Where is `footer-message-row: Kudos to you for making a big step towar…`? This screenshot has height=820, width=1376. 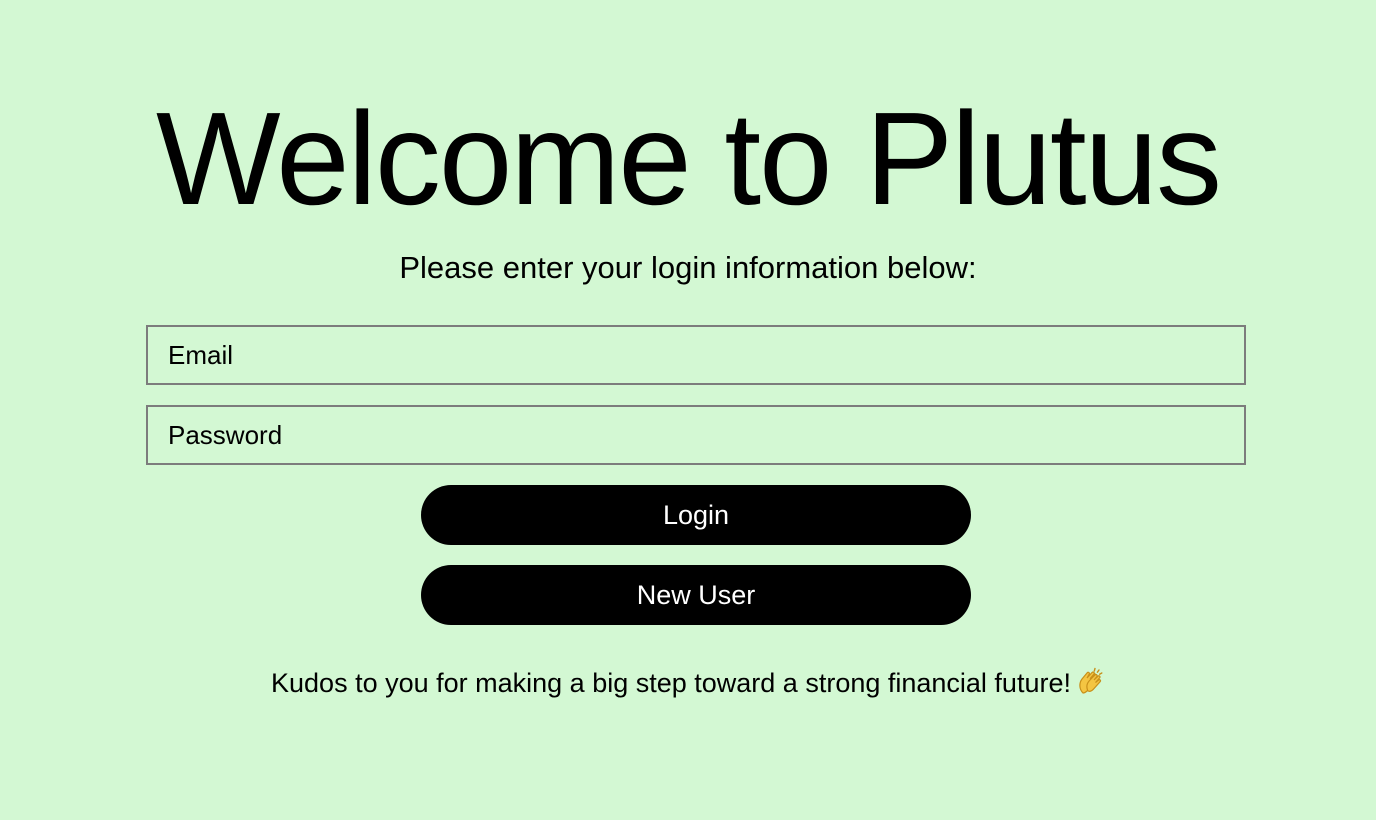
footer-message-row: Kudos to you for making a big step towar… is located at coordinates (688, 685).